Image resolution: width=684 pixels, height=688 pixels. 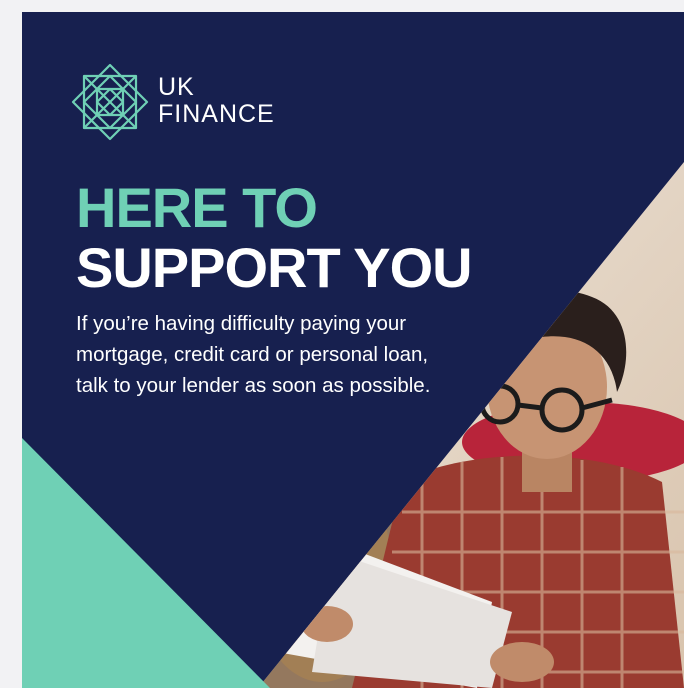 What do you see at coordinates (216, 114) in the screenshot?
I see `brand-line-2: FINANCE` at bounding box center [216, 114].